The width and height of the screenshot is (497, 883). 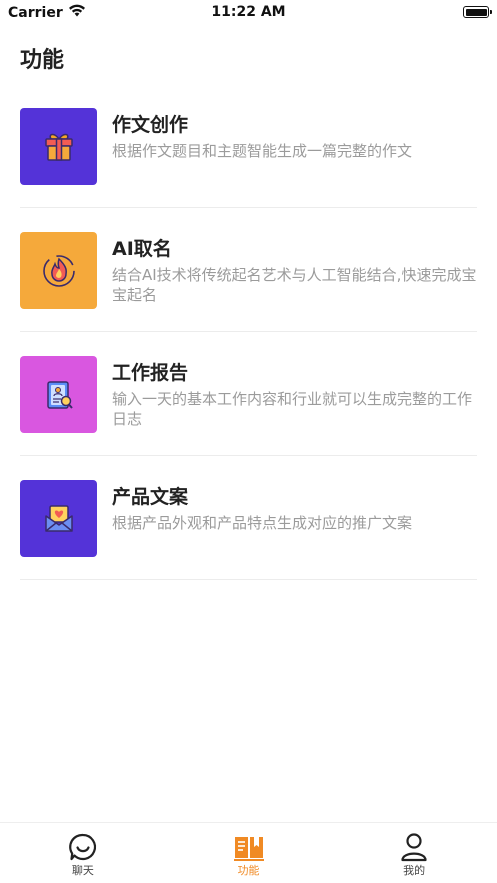 I want to click on feature-item-ai-naming: AI取名 结合AI技术将传统起名艺术与人工智能结合,快速完成宝宝起名, so click(x=248, y=270).